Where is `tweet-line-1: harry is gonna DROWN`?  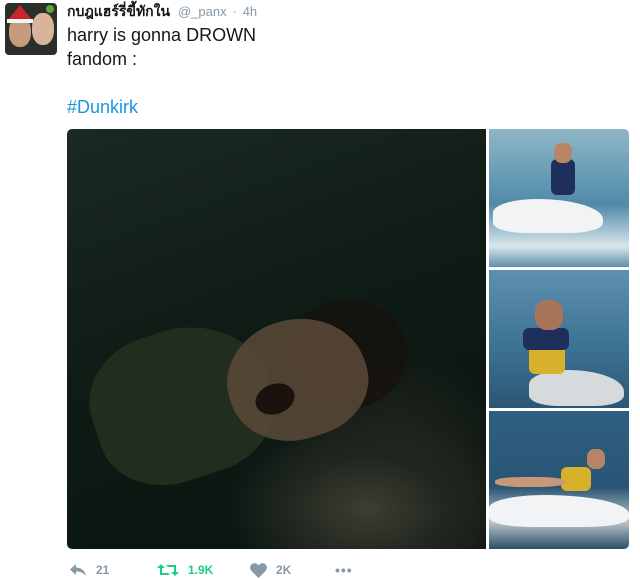
tweet-line-1: harry is gonna DROWN is located at coordinates (162, 35).